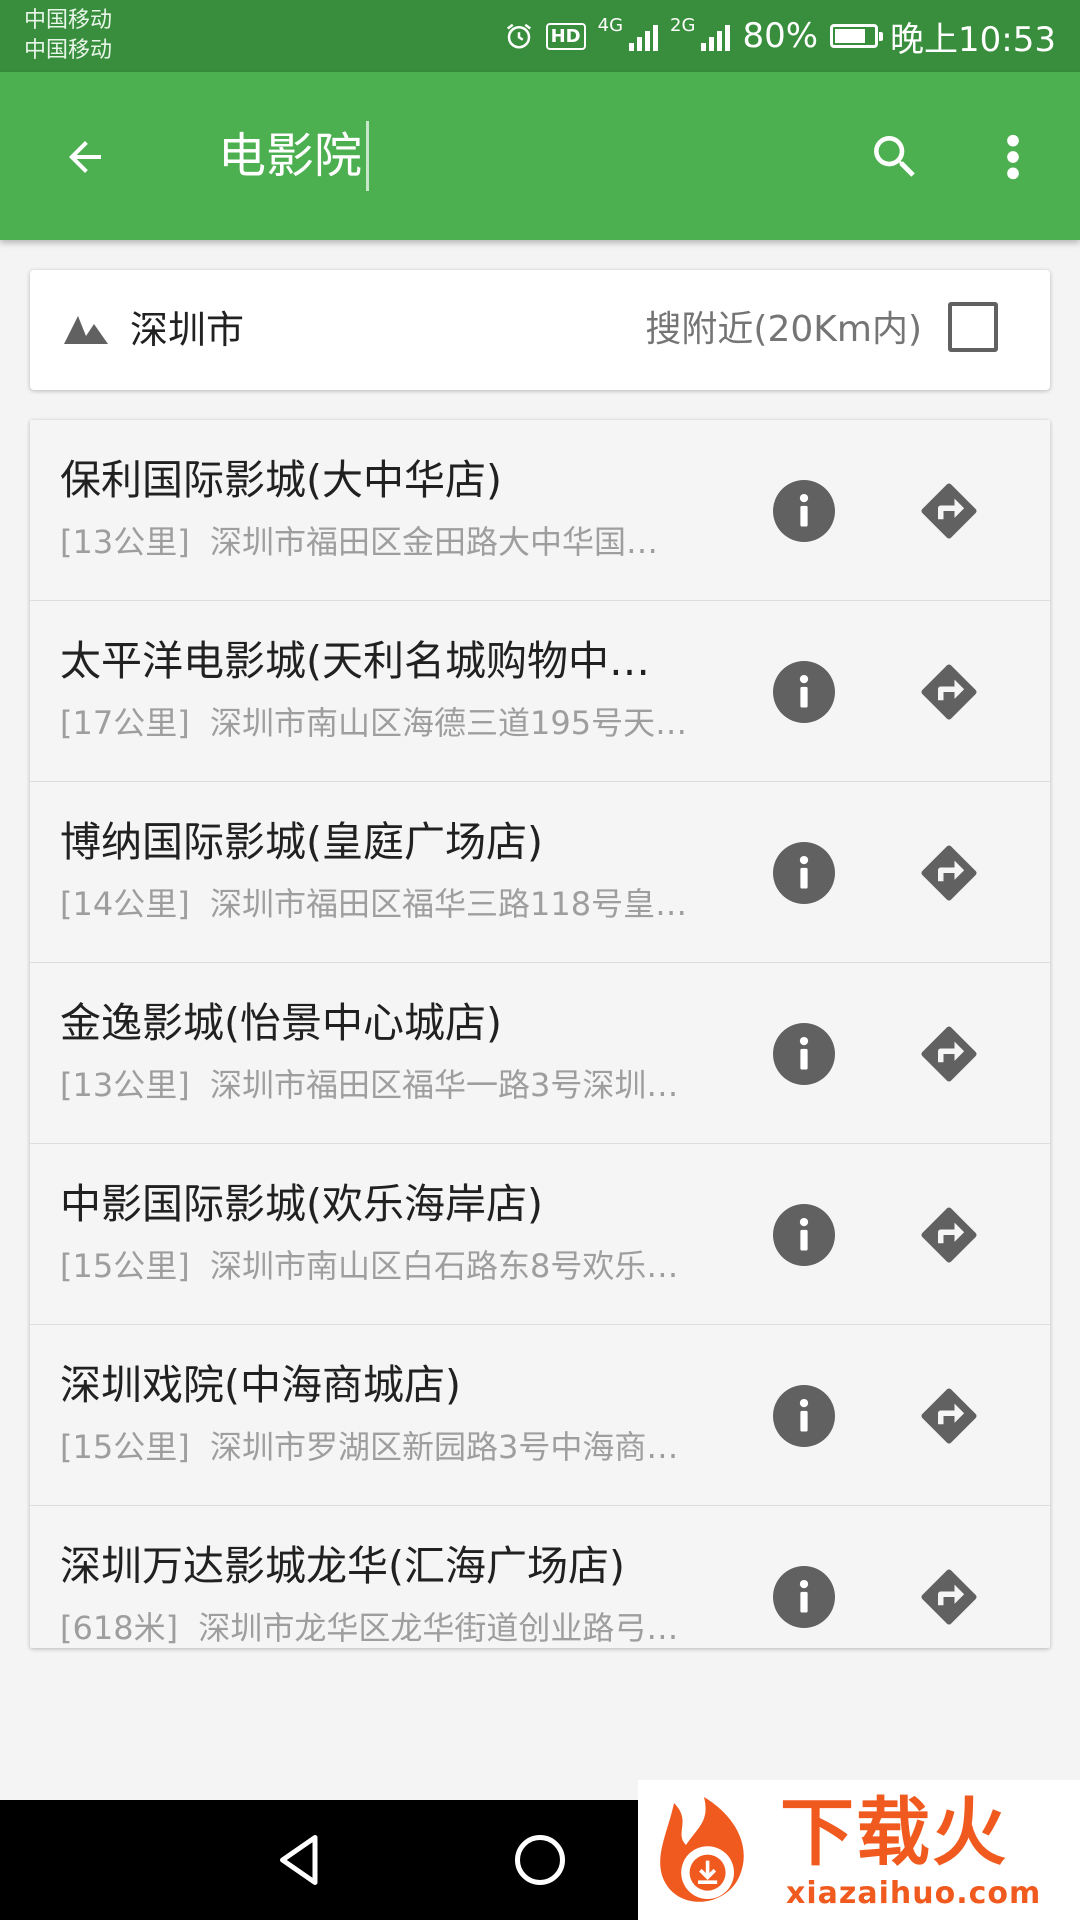  I want to click on watermark-url: xiazaihuo.com, so click(914, 1893).